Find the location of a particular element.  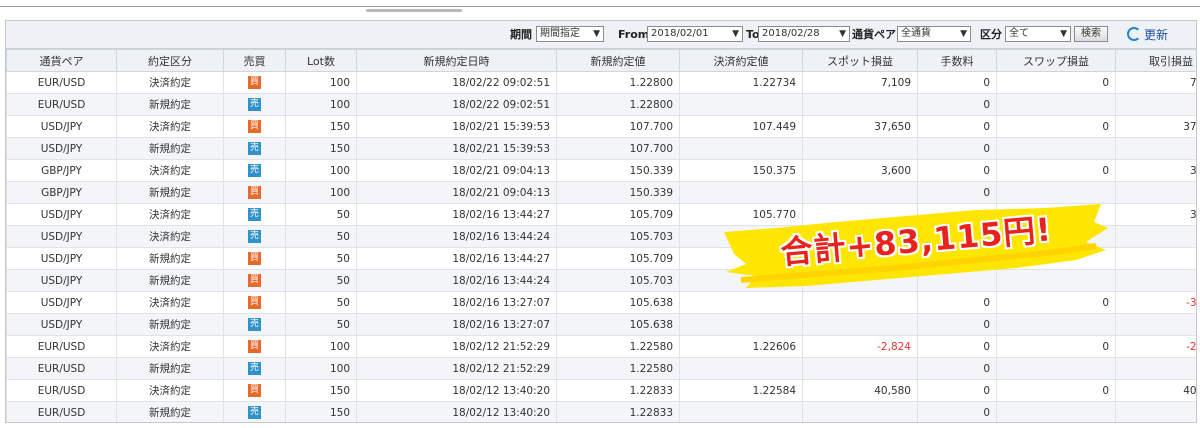

column-header: 取引損益 is located at coordinates (1155, 60).